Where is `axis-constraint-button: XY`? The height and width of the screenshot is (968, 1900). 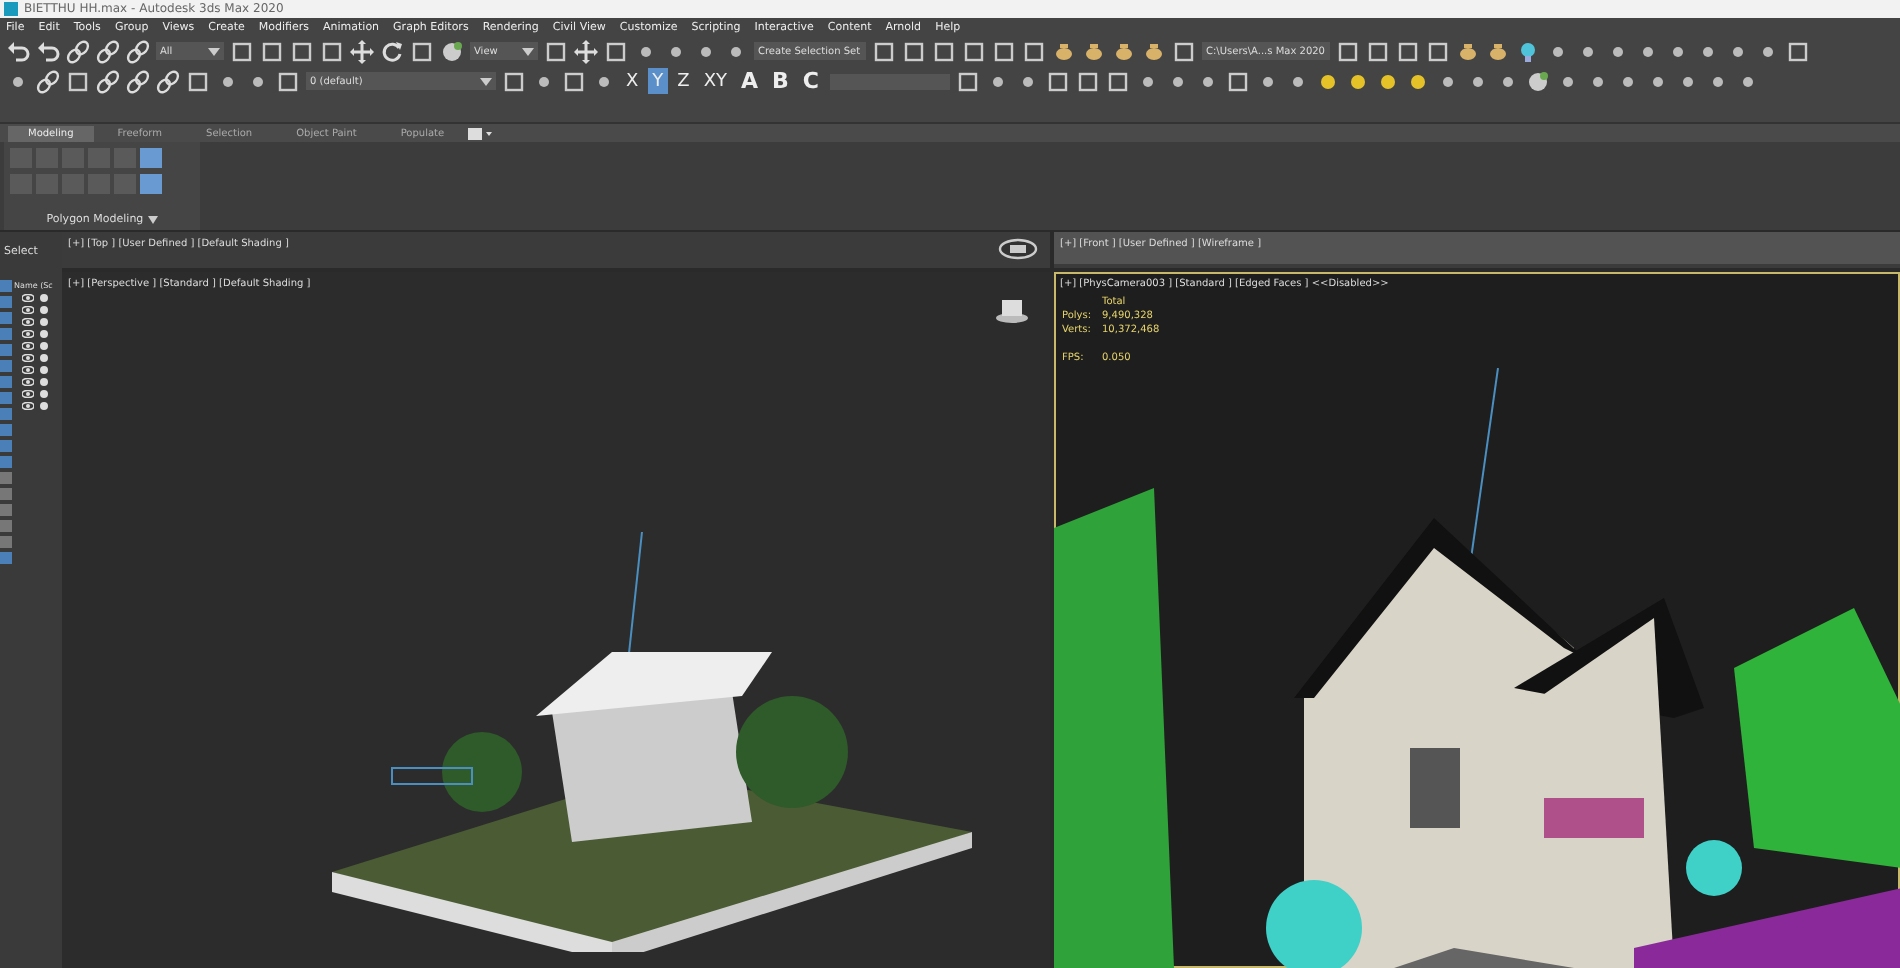 axis-constraint-button: XY is located at coordinates (715, 81).